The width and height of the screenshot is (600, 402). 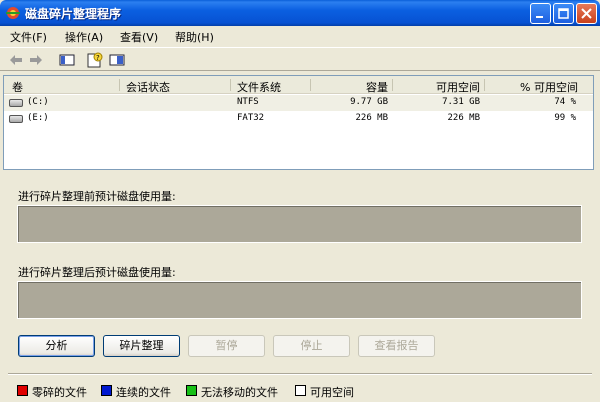 I want to click on close-button, so click(x=586, y=13).